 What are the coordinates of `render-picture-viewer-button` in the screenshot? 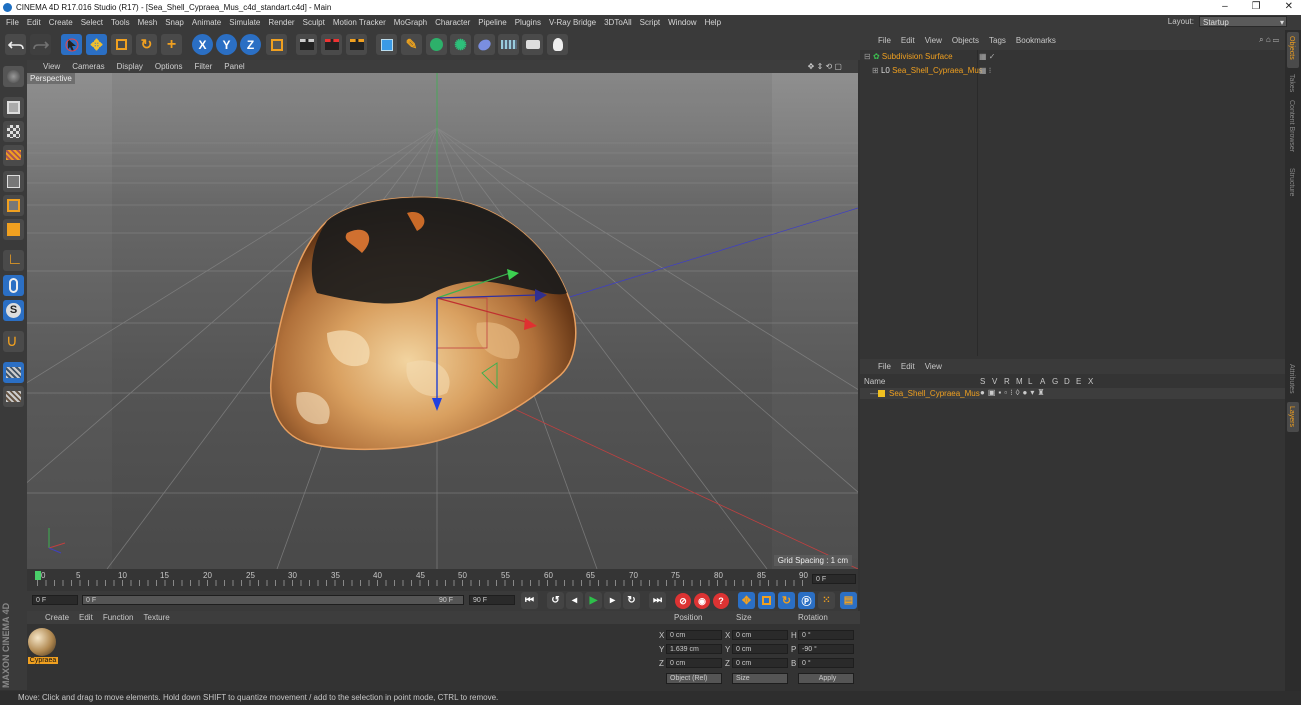 It's located at (331, 44).